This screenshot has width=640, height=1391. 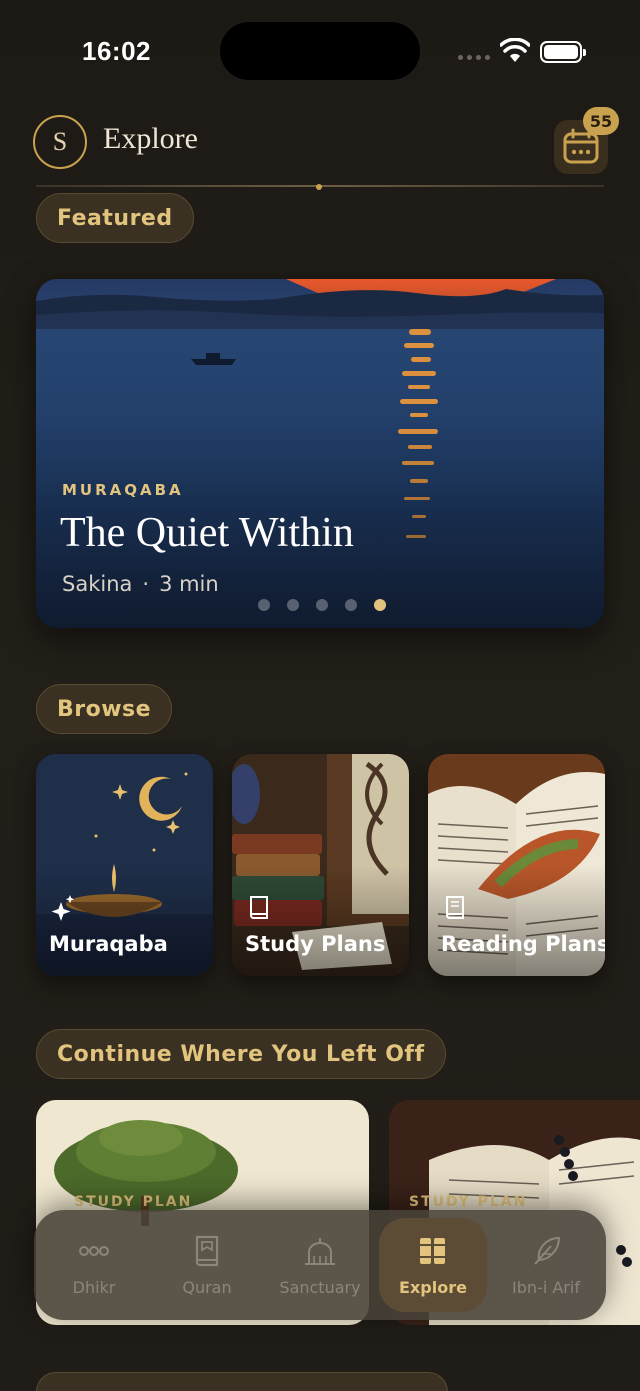 What do you see at coordinates (432, 1251) in the screenshot?
I see `books-icon` at bounding box center [432, 1251].